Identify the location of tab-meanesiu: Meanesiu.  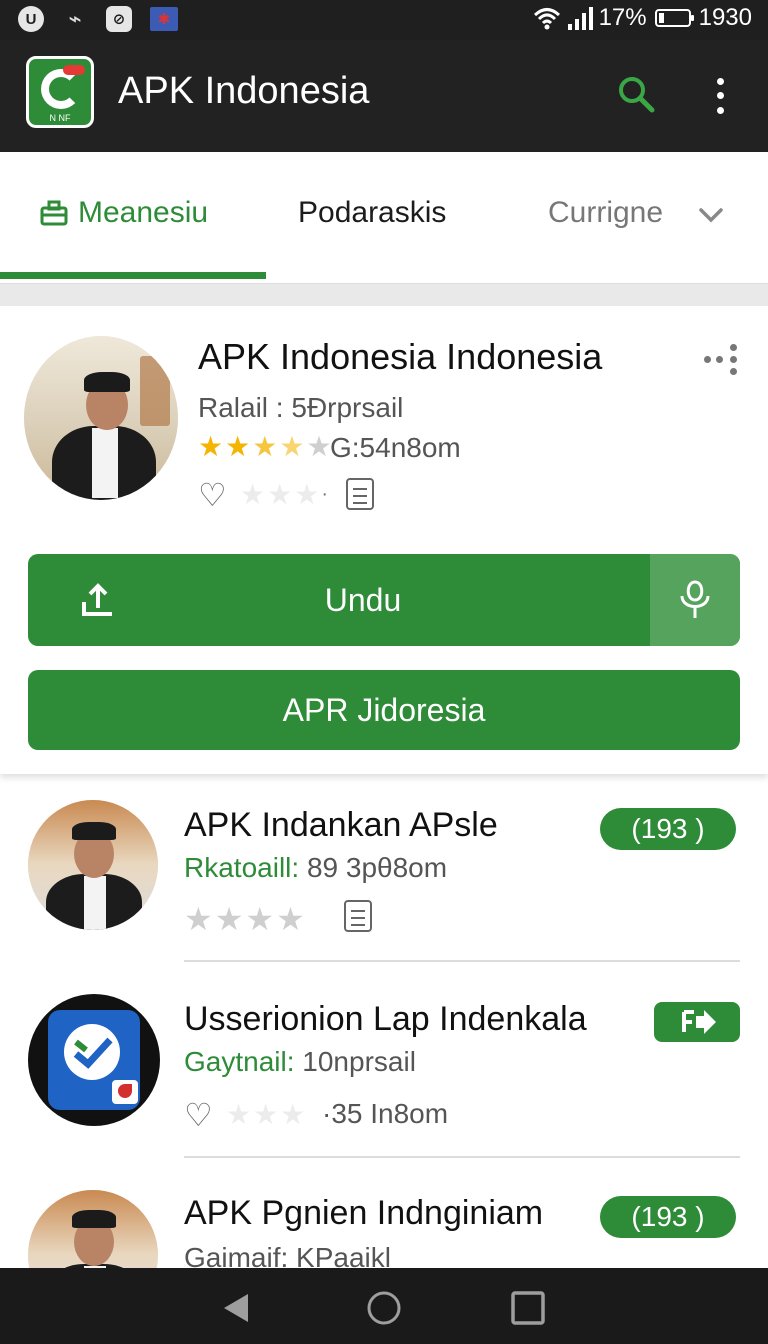
(124, 213).